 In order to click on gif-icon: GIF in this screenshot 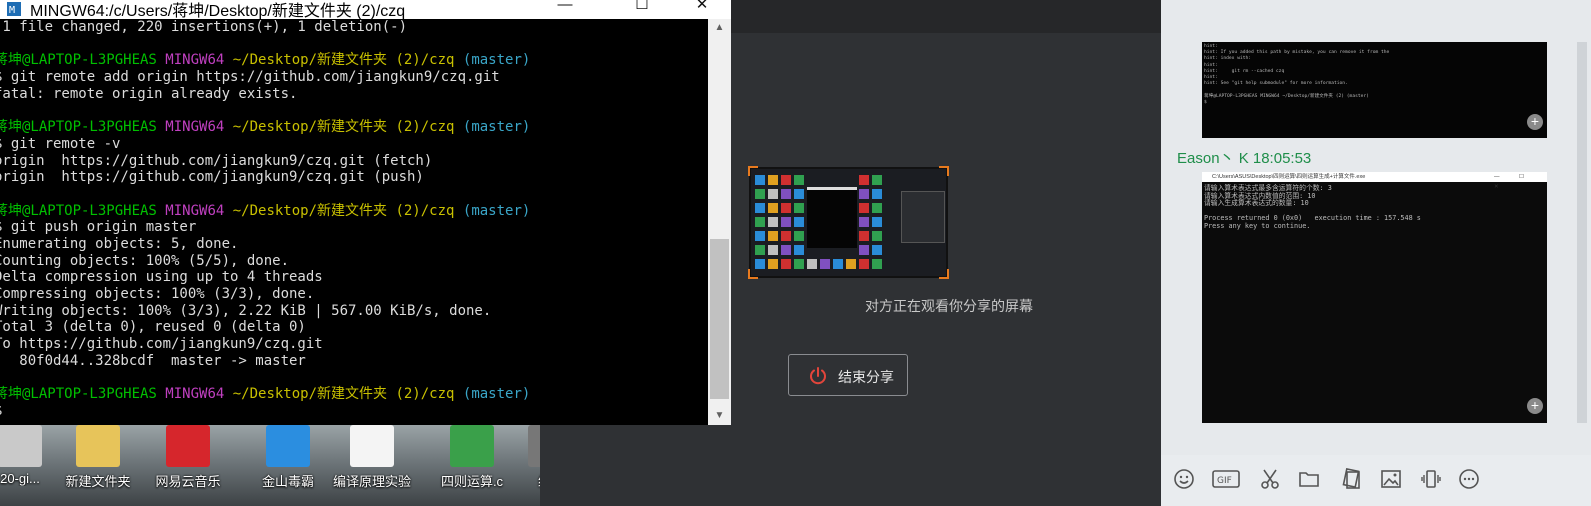, I will do `click(1227, 479)`.